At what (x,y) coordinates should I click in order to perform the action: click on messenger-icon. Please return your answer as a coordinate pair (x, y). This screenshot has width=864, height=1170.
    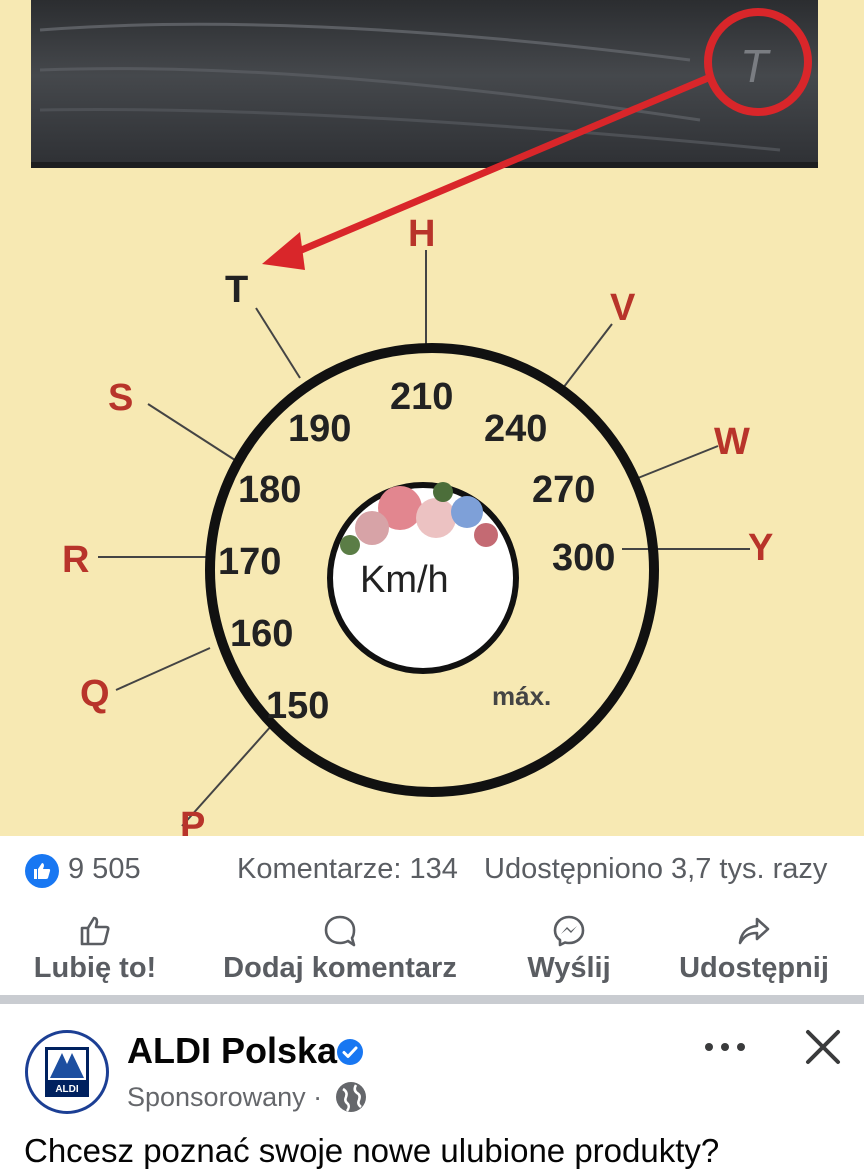
    Looking at the image, I should click on (569, 929).